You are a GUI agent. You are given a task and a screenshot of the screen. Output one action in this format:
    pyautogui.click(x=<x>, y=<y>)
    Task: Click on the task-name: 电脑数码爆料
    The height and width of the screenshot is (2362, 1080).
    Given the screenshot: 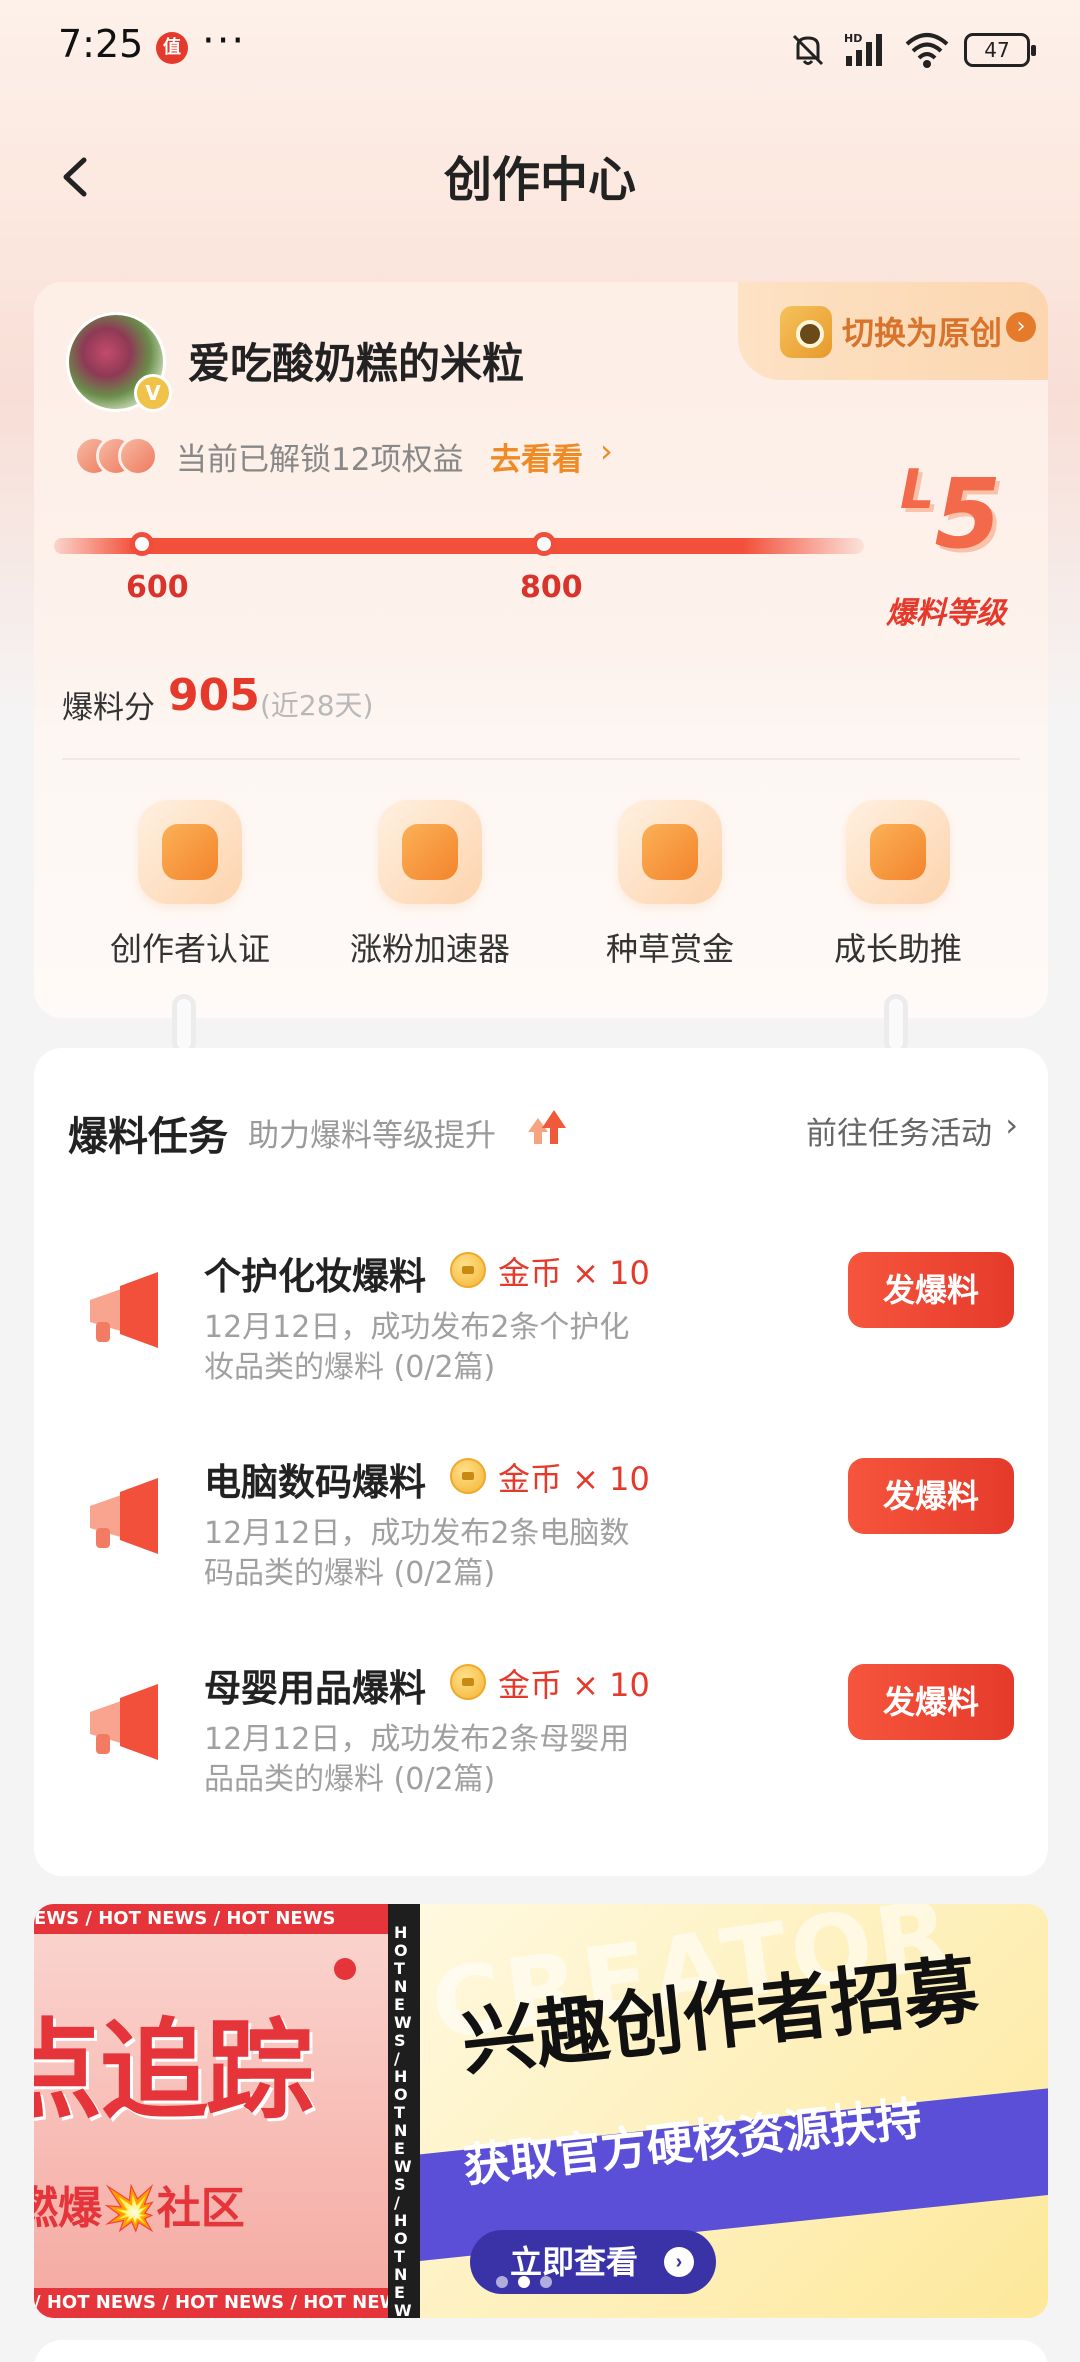 What is the action you would take?
    pyautogui.click(x=315, y=1482)
    